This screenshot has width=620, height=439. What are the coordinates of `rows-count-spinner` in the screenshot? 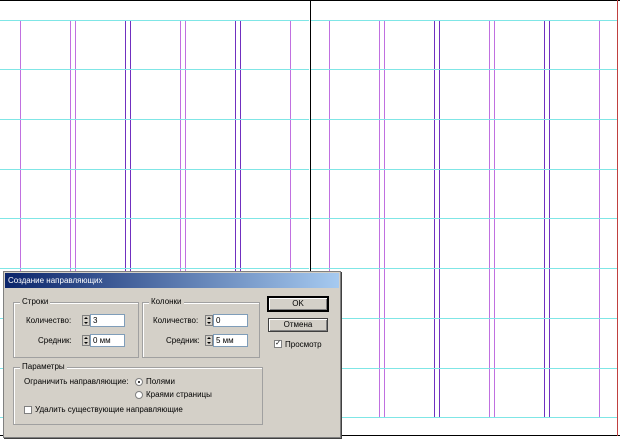 It's located at (86, 320).